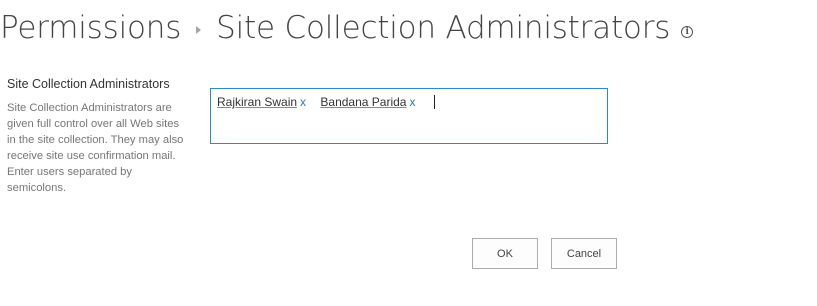  I want to click on breadcrumb-separator-icon, so click(199, 30).